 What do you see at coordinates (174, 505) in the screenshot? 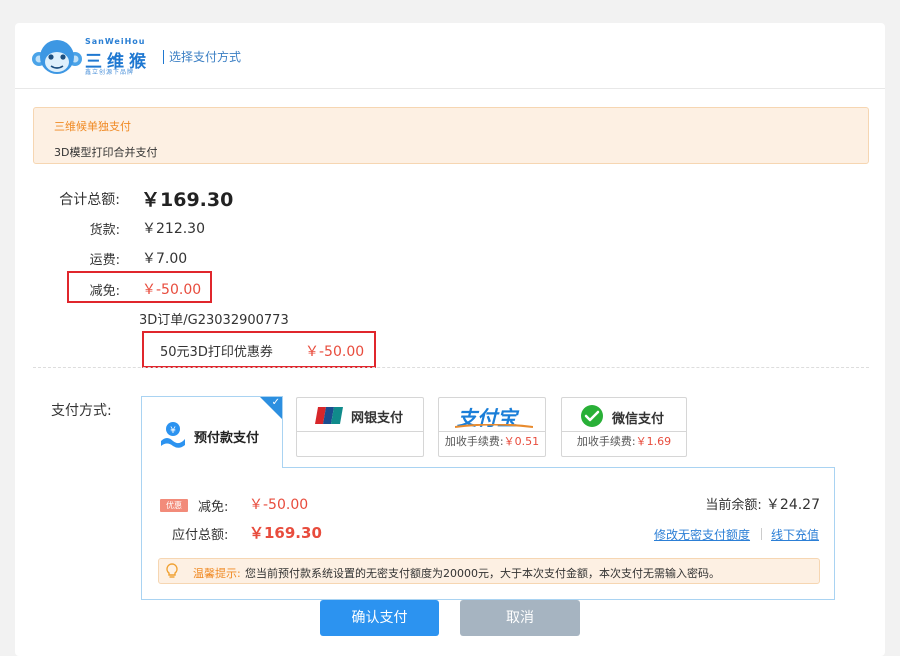
I see `discount-badge: 优惠` at bounding box center [174, 505].